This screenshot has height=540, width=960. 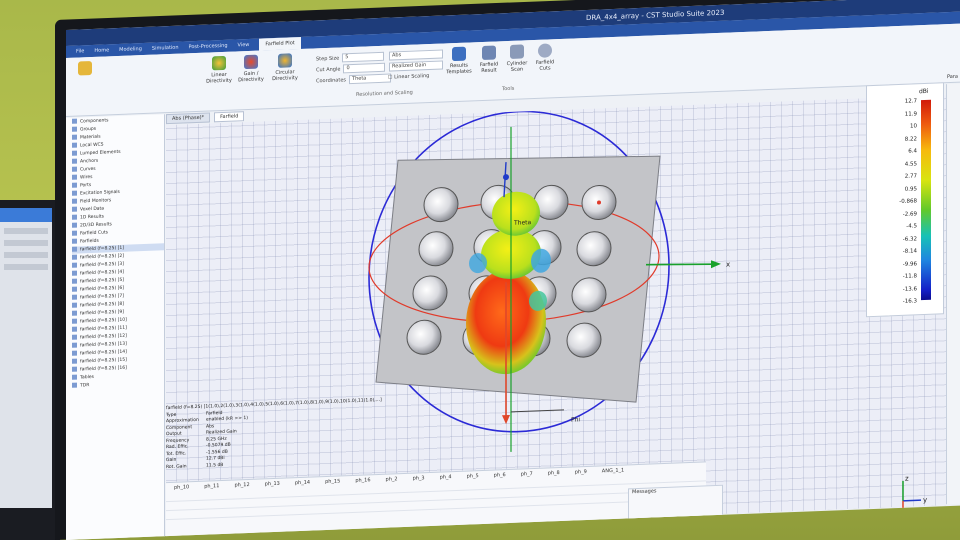 I want to click on colorbar-tick-label: -11.8, so click(x=909, y=276).